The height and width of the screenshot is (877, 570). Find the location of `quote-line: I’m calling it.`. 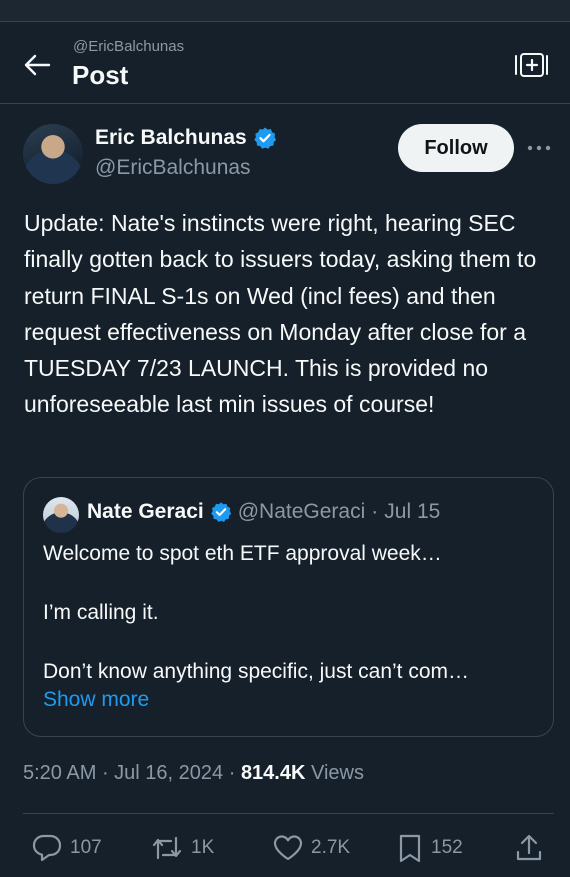

quote-line: I’m calling it. is located at coordinates (101, 612).